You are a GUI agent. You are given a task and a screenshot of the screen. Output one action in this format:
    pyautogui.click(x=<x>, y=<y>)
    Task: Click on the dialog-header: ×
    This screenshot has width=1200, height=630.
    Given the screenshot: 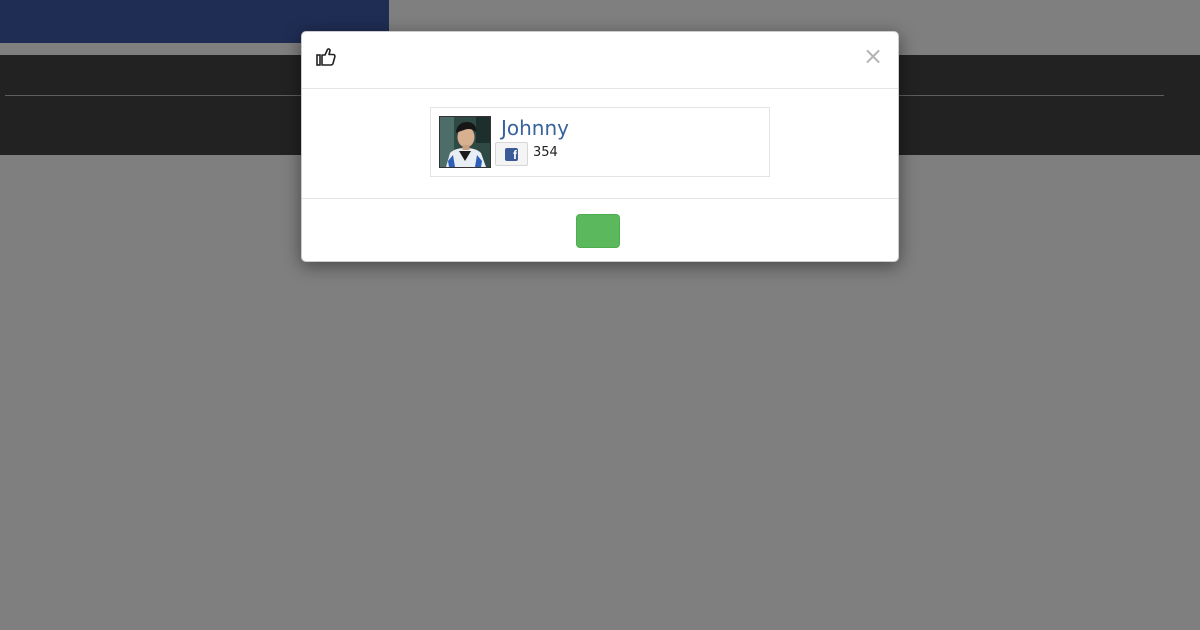 What is the action you would take?
    pyautogui.click(x=600, y=60)
    